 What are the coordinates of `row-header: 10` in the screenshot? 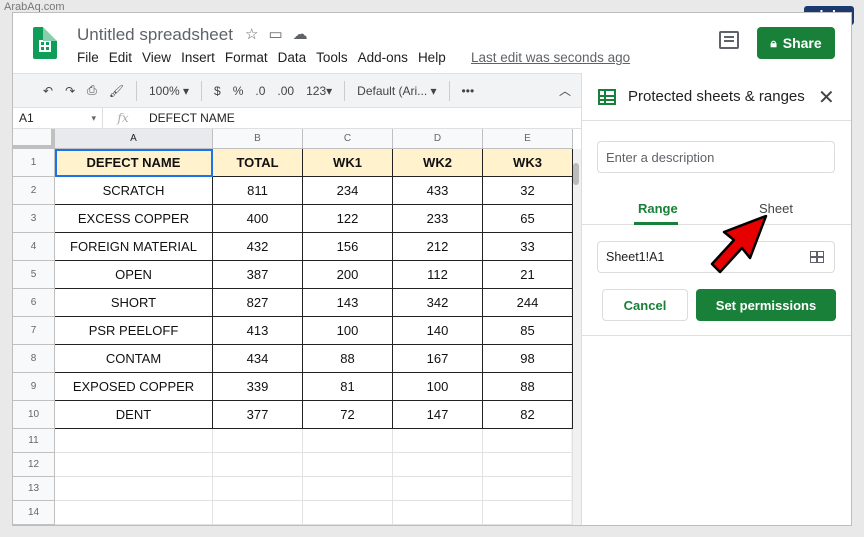 It's located at (34, 415).